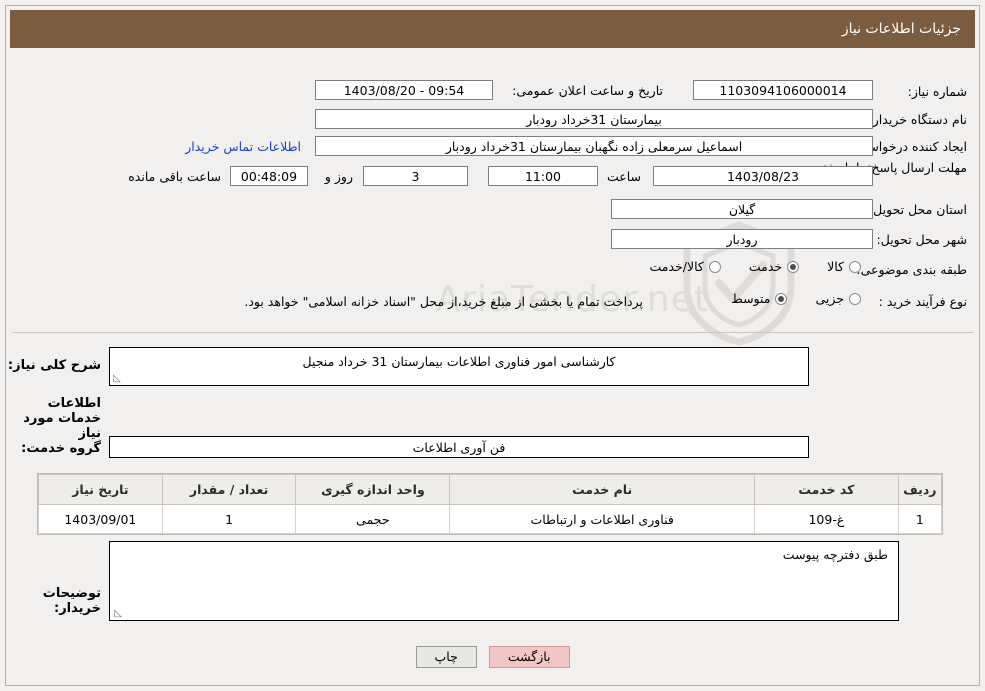 This screenshot has width=985, height=691. I want to click on announce-datetime-value: 1403/08/20 - 09:54, so click(404, 90).